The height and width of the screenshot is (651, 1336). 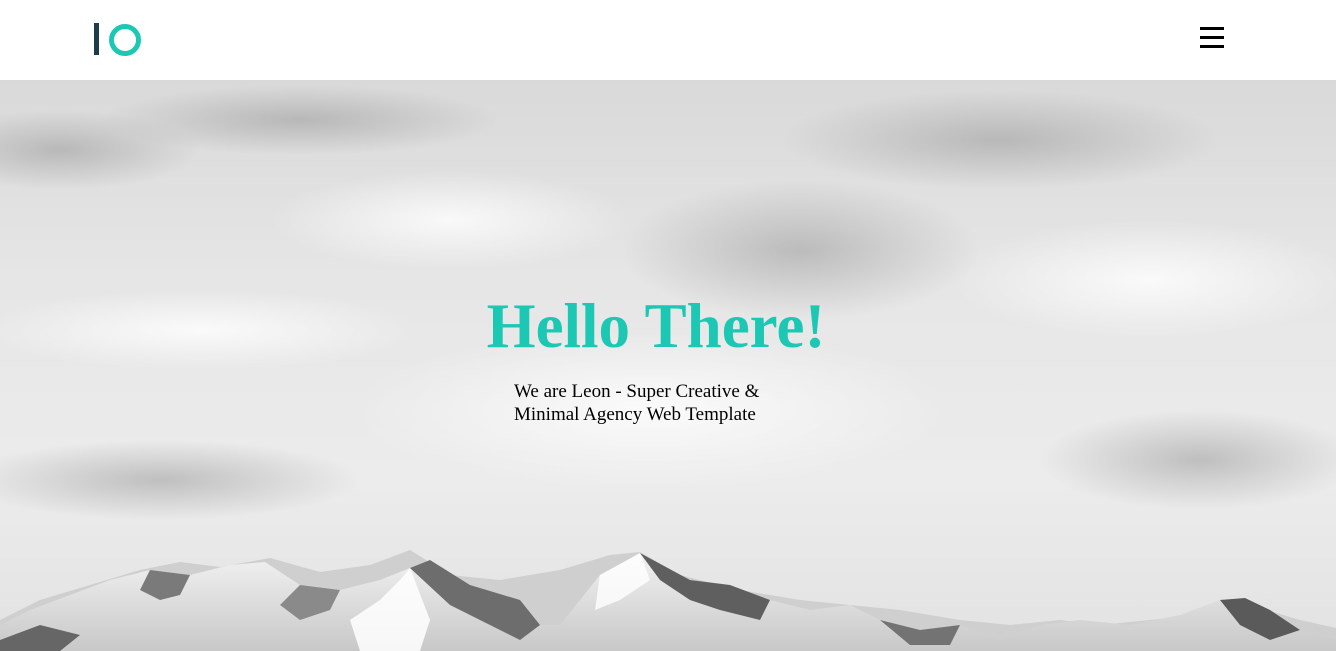 What do you see at coordinates (637, 391) in the screenshot?
I see `hero-subtitle-line: We are Leon - Super Creative &` at bounding box center [637, 391].